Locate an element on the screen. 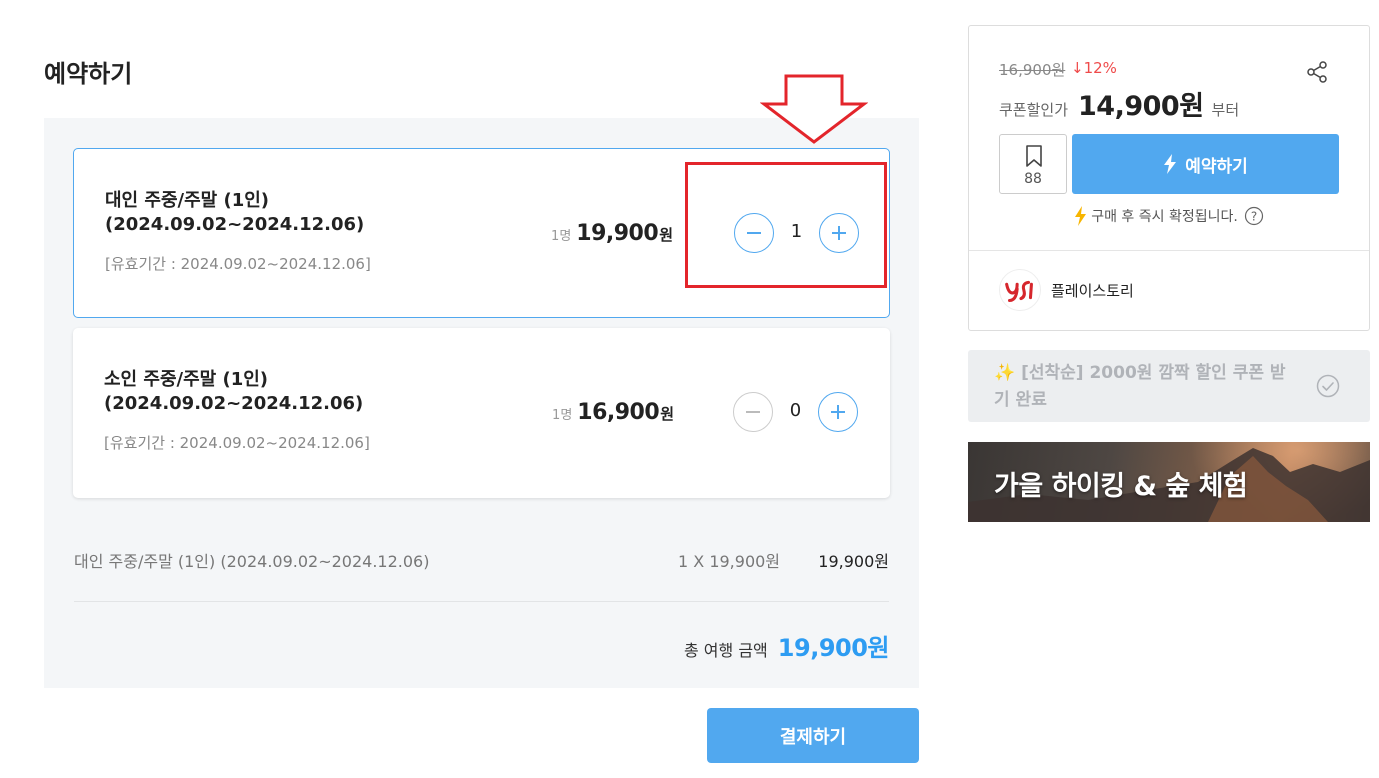  promo-banner: 가을 하이킹 & 숲 체험 is located at coordinates (1169, 482).